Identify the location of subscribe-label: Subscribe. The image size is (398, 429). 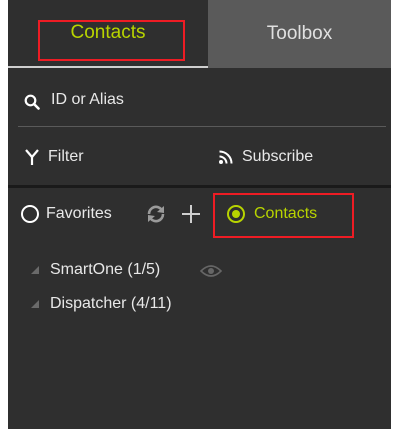
(278, 156).